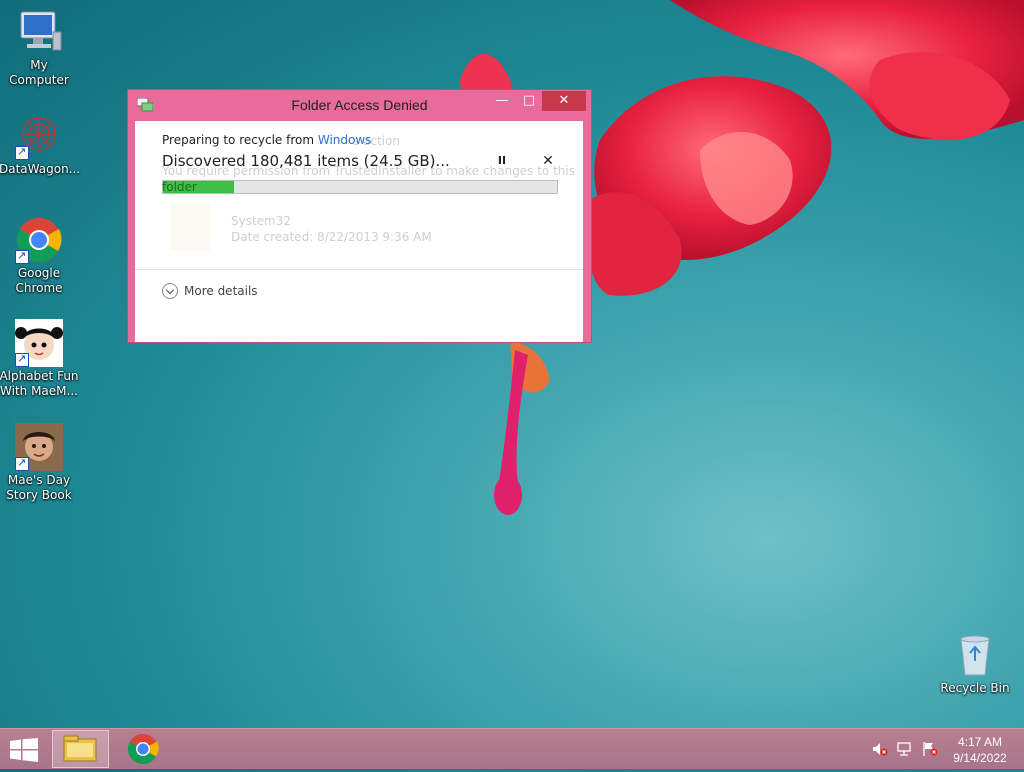 The height and width of the screenshot is (772, 1024). I want to click on stop-button: ✕, so click(548, 161).